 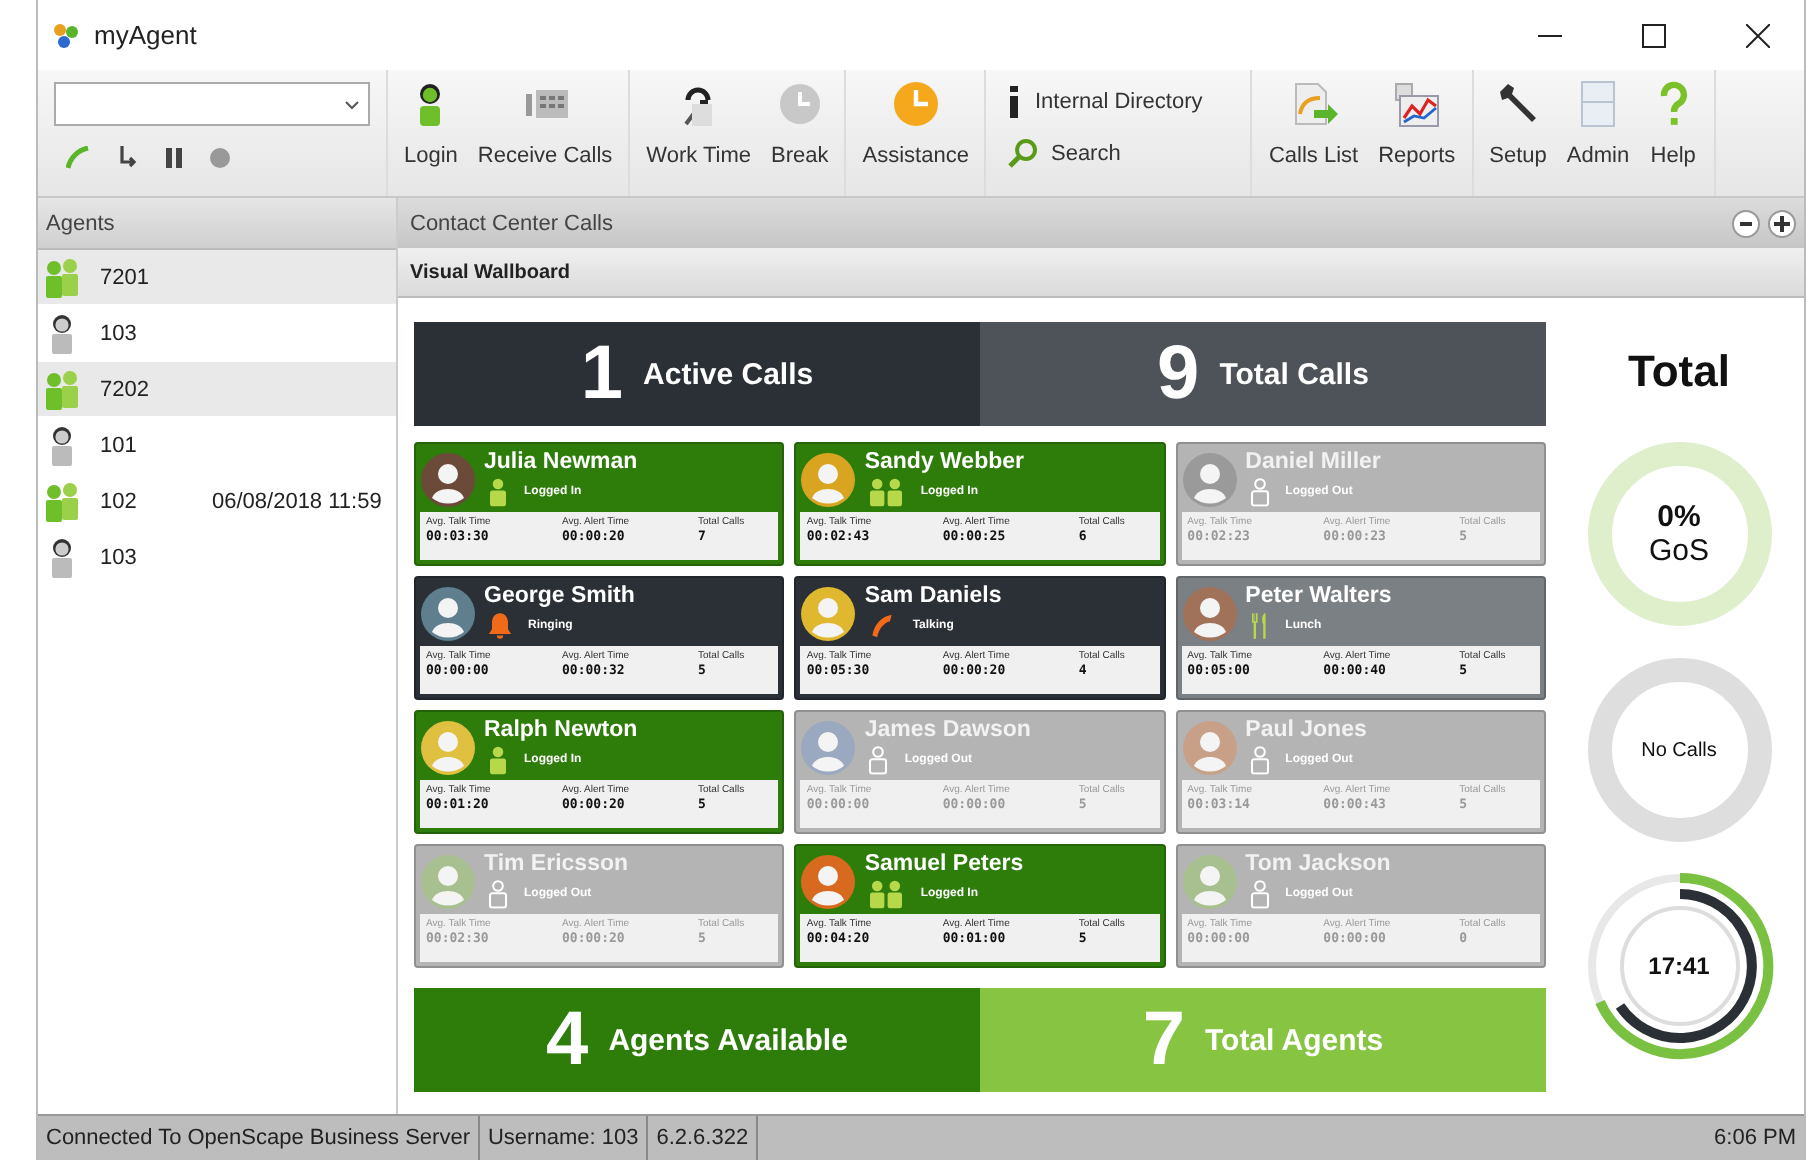 I want to click on toolbar-button: Calls List, so click(x=1313, y=124).